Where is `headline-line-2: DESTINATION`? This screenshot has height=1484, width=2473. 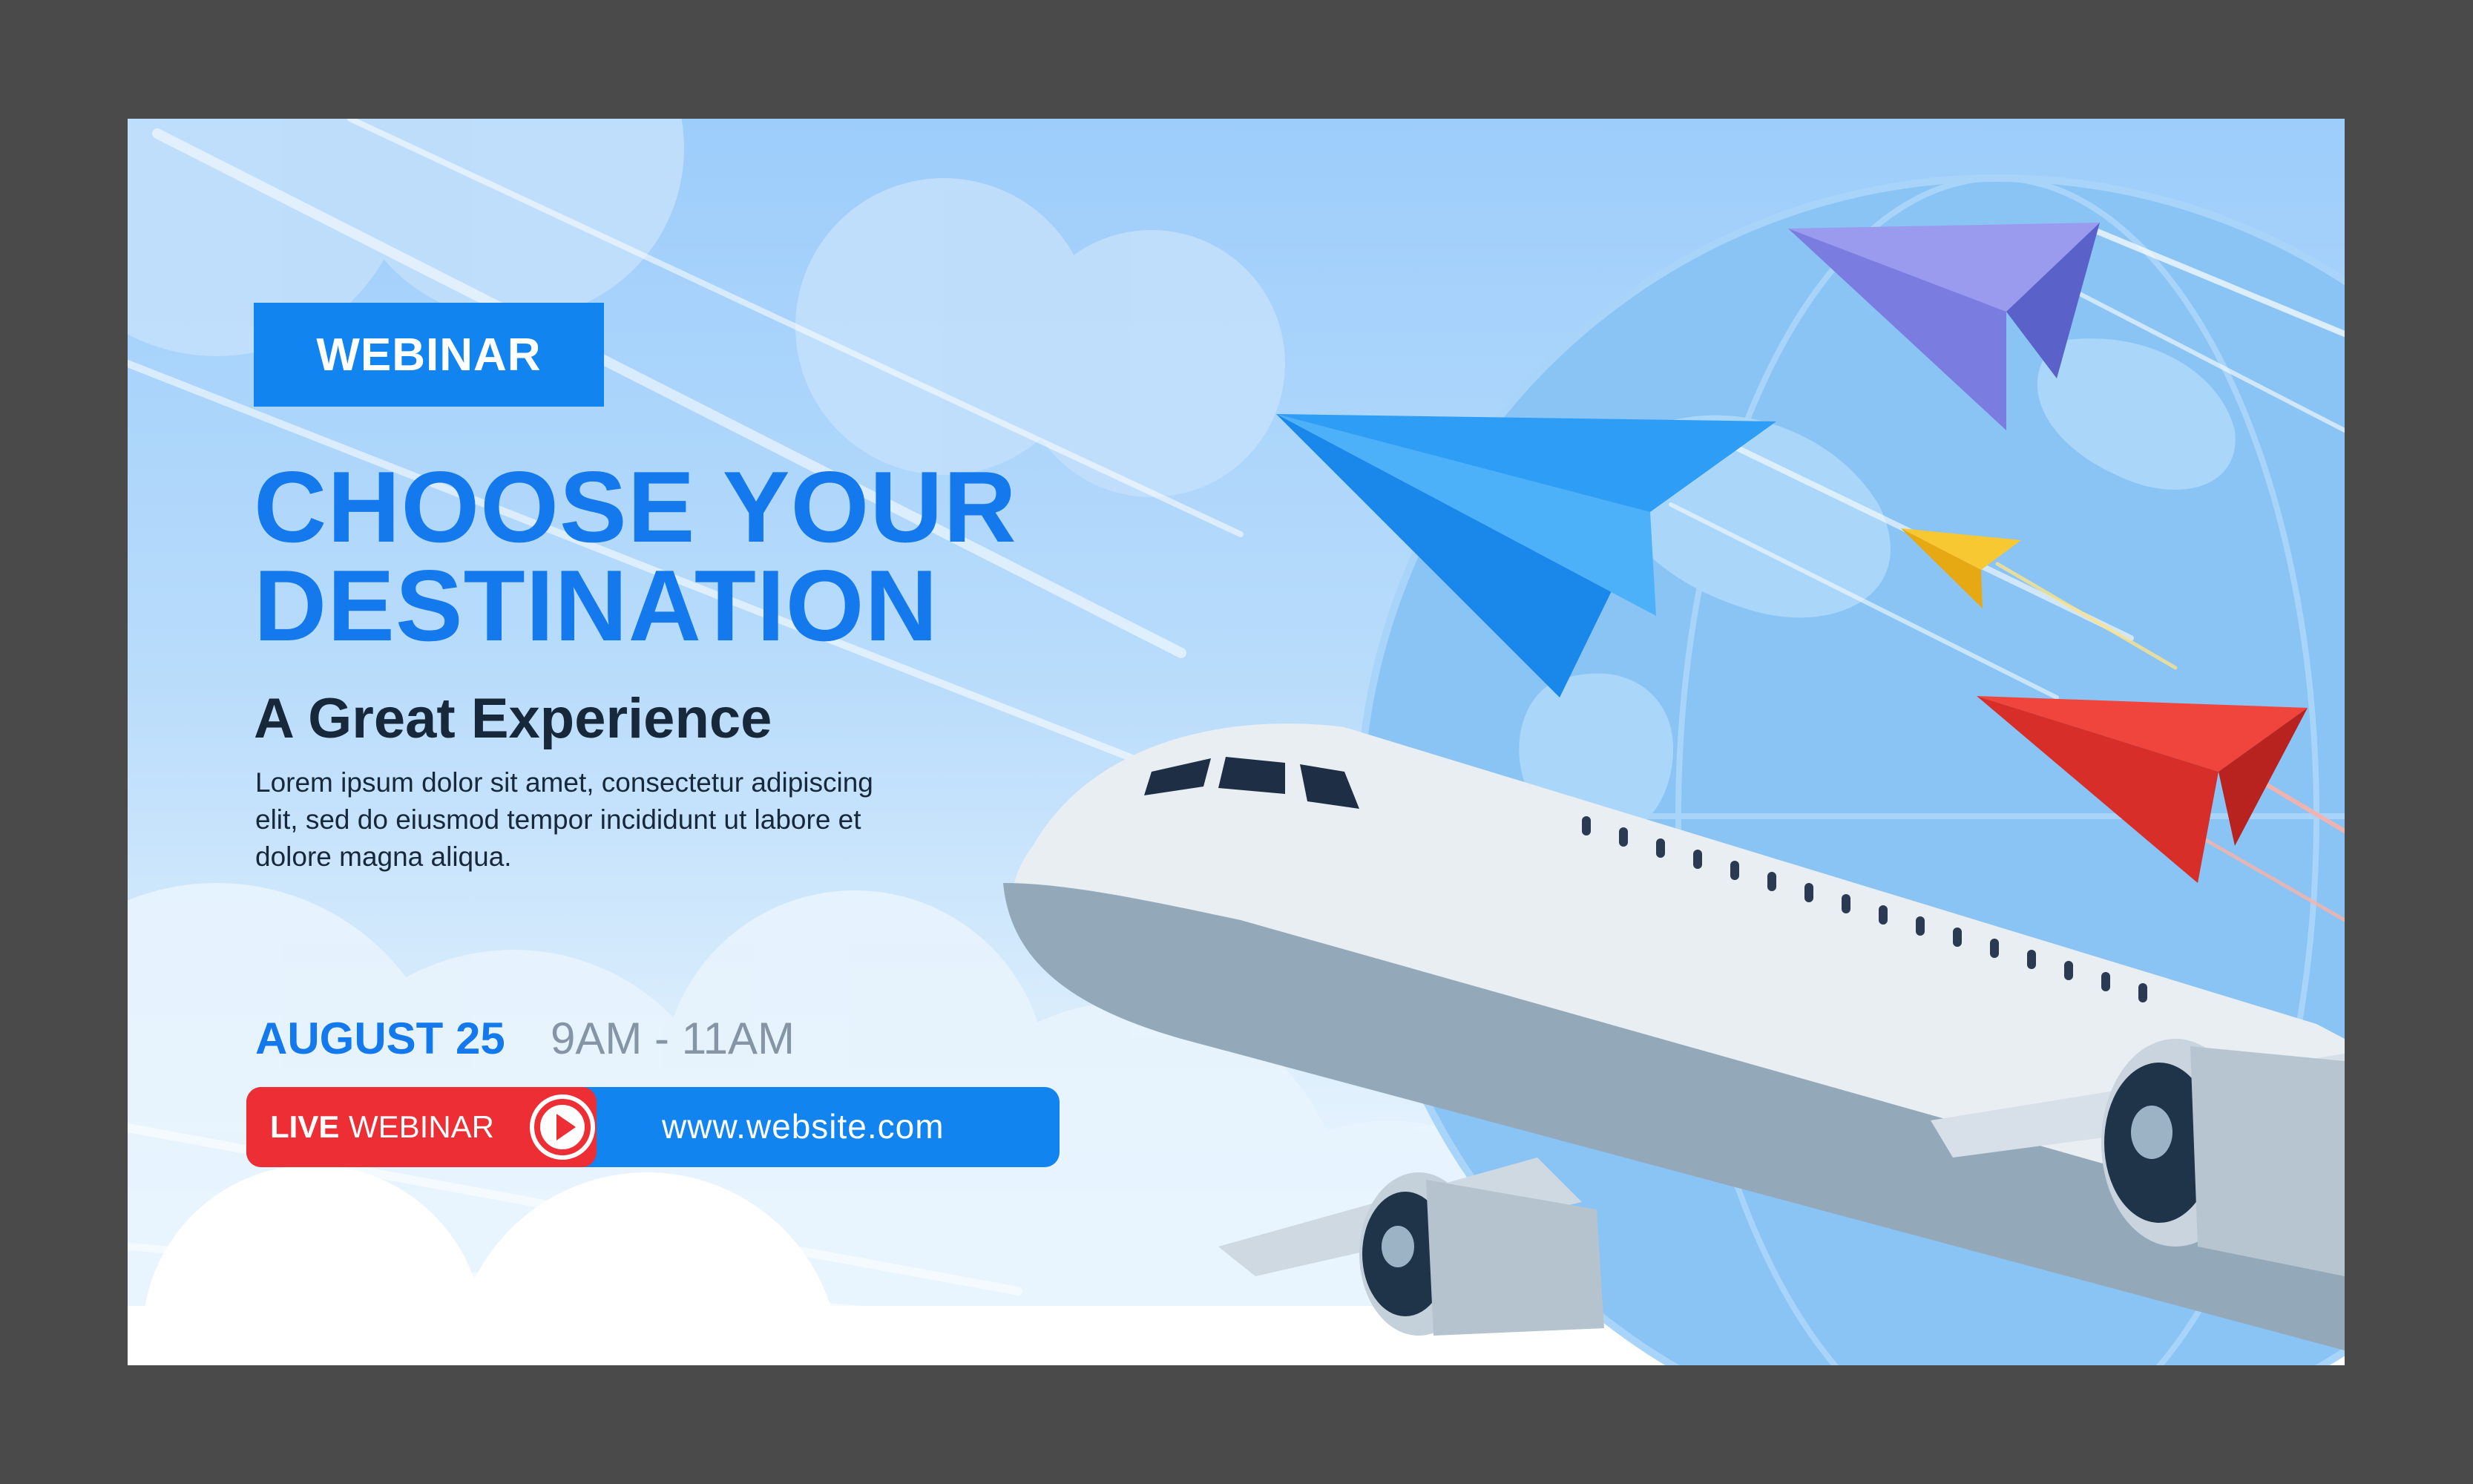
headline-line-2: DESTINATION is located at coordinates (597, 605).